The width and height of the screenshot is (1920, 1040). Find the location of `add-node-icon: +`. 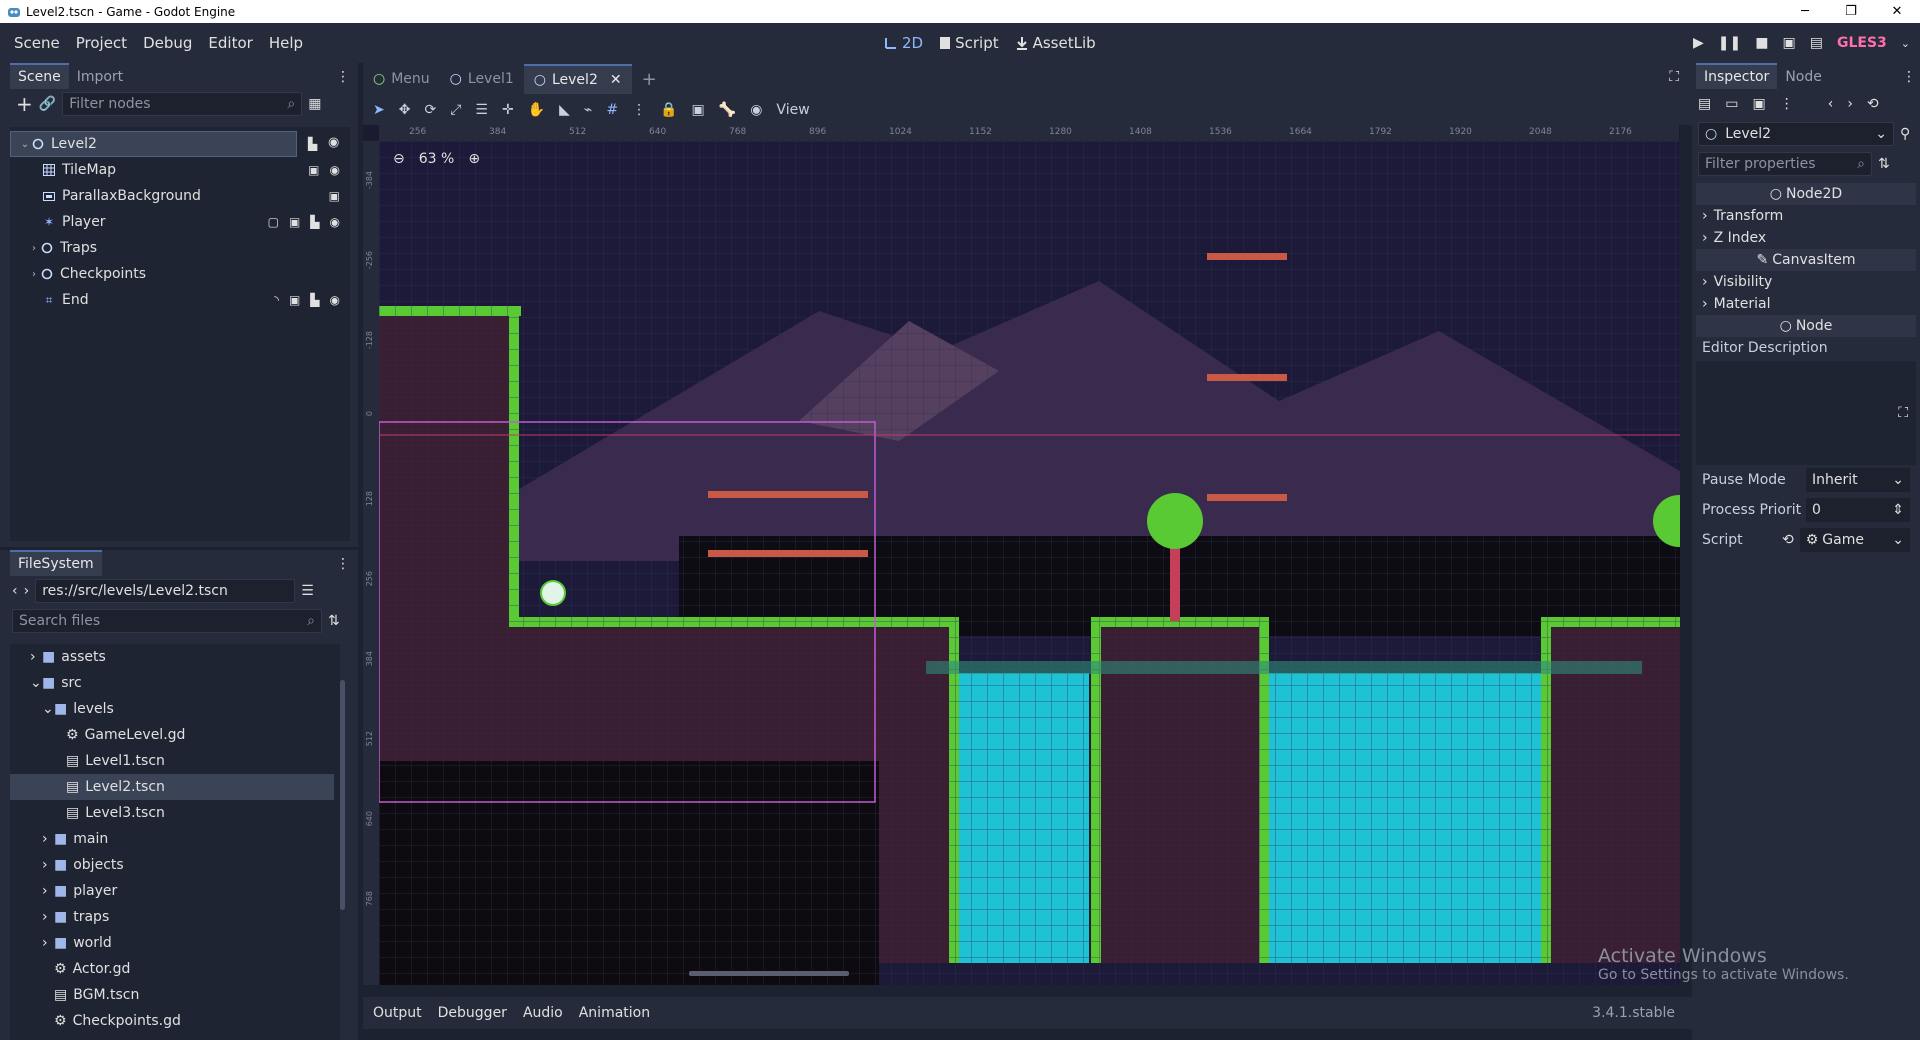

add-node-icon: + is located at coordinates (24, 104).